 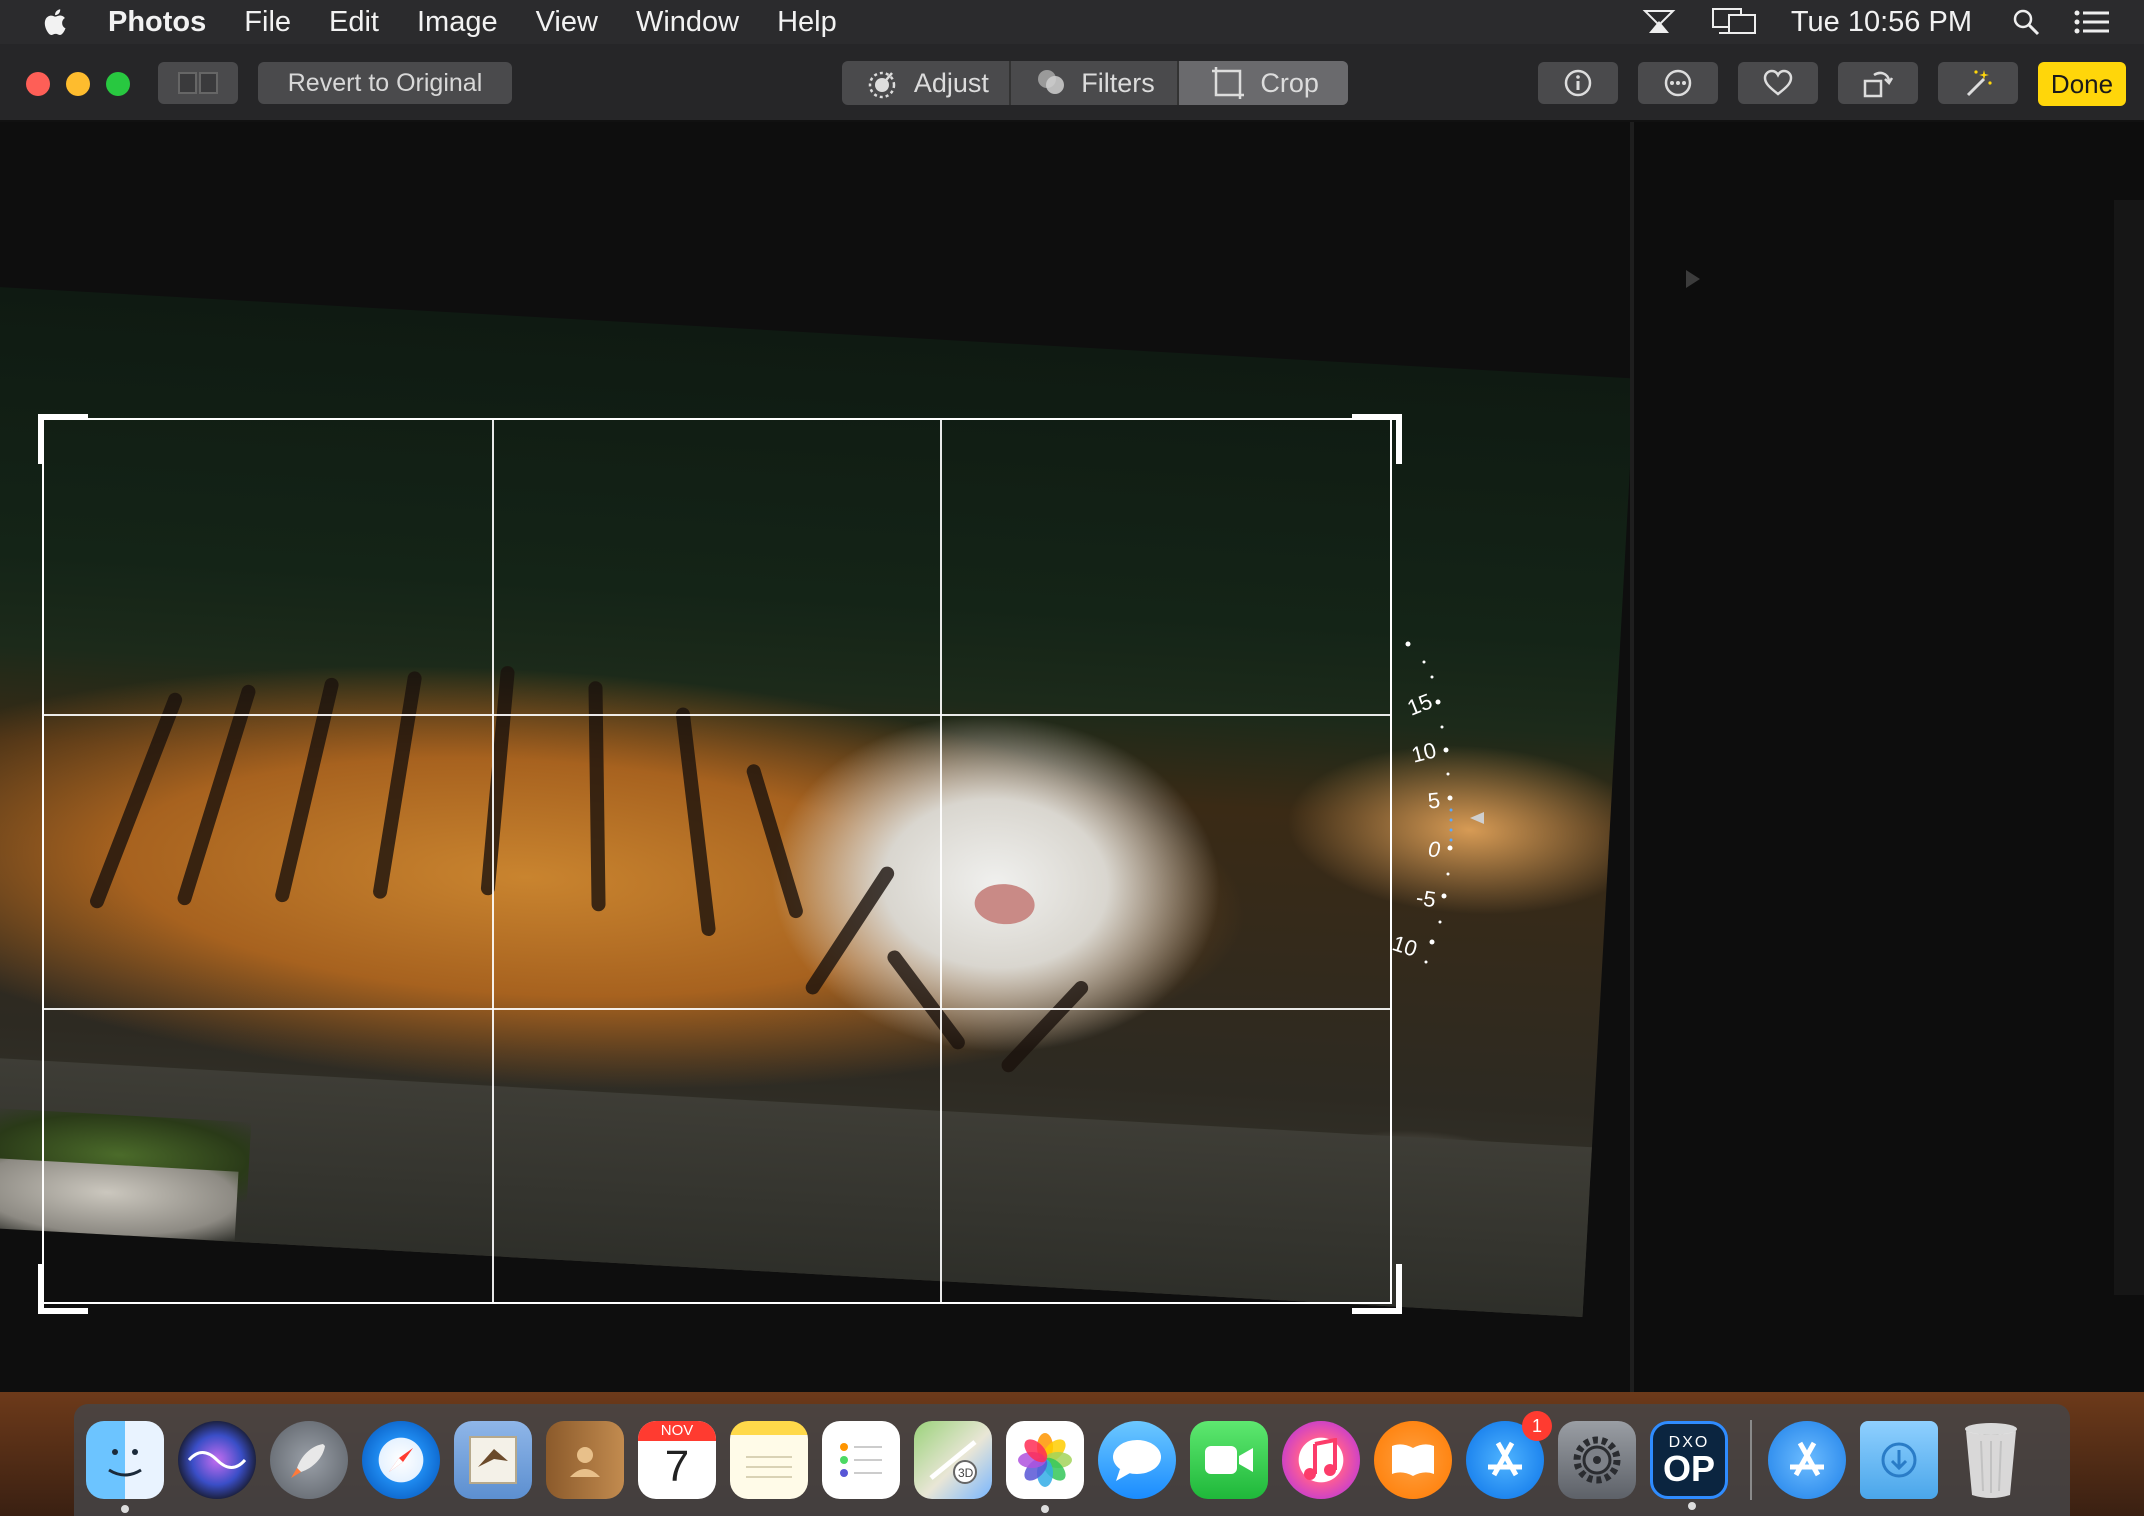 What do you see at coordinates (1093, 83) in the screenshot?
I see `tab-filters: Filters` at bounding box center [1093, 83].